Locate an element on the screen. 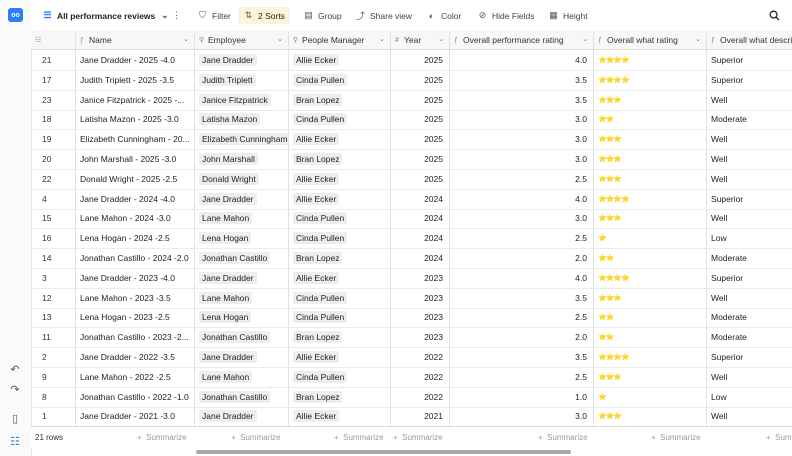  name-cell: Lane Mahon - 2023 -3.5 is located at coordinates (135, 297).